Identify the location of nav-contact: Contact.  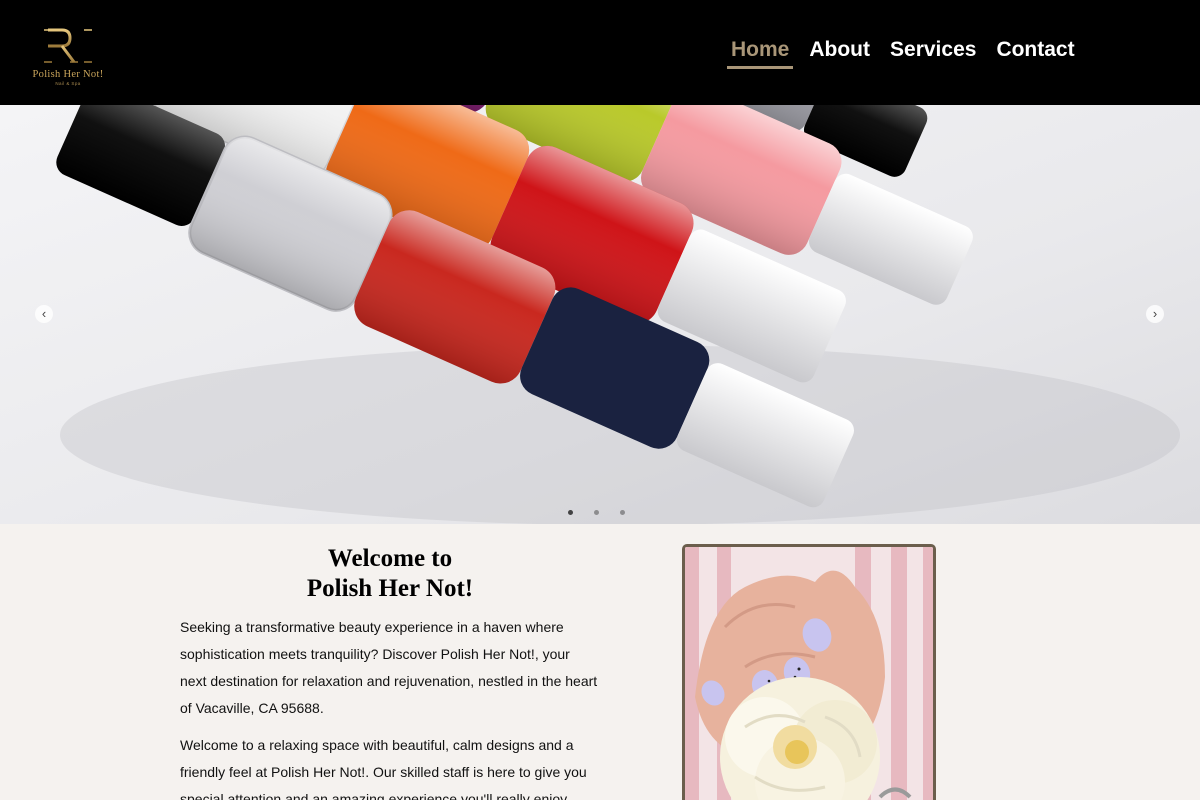
(1035, 53).